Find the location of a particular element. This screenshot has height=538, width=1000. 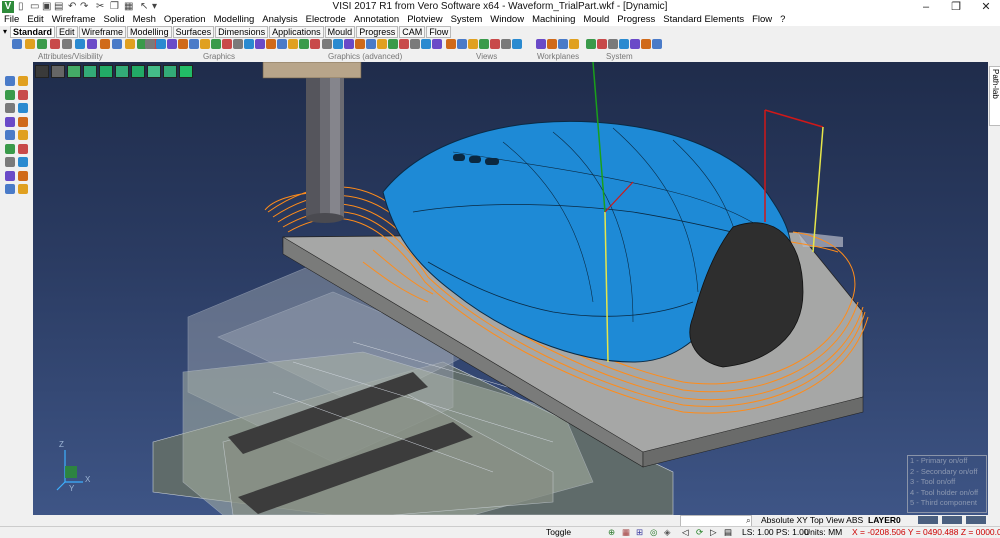

toggle-button: Toggle is located at coordinates (558, 532).